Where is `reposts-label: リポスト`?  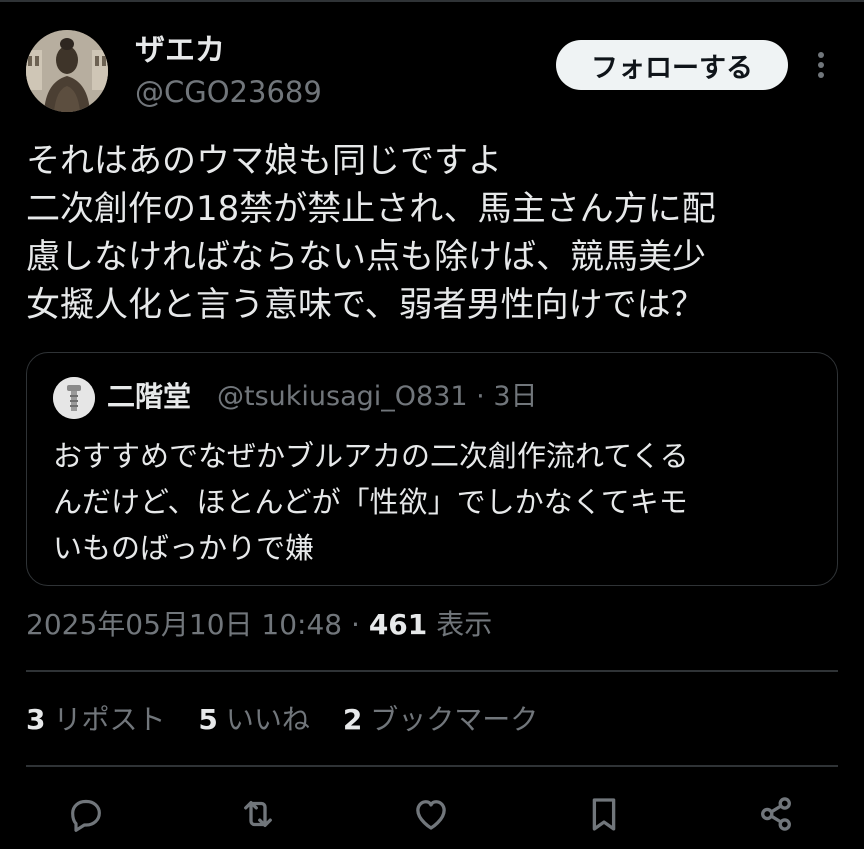
reposts-label: リポスト is located at coordinates (109, 719).